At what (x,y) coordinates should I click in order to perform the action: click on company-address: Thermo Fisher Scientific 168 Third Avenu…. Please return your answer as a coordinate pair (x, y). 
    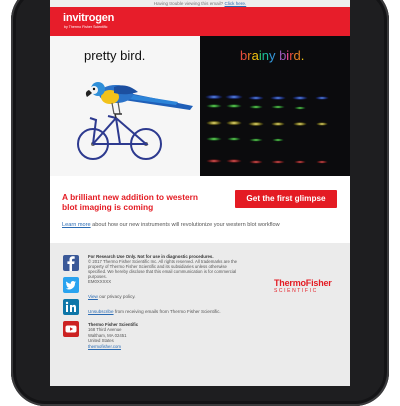
    Looking at the image, I should click on (113, 335).